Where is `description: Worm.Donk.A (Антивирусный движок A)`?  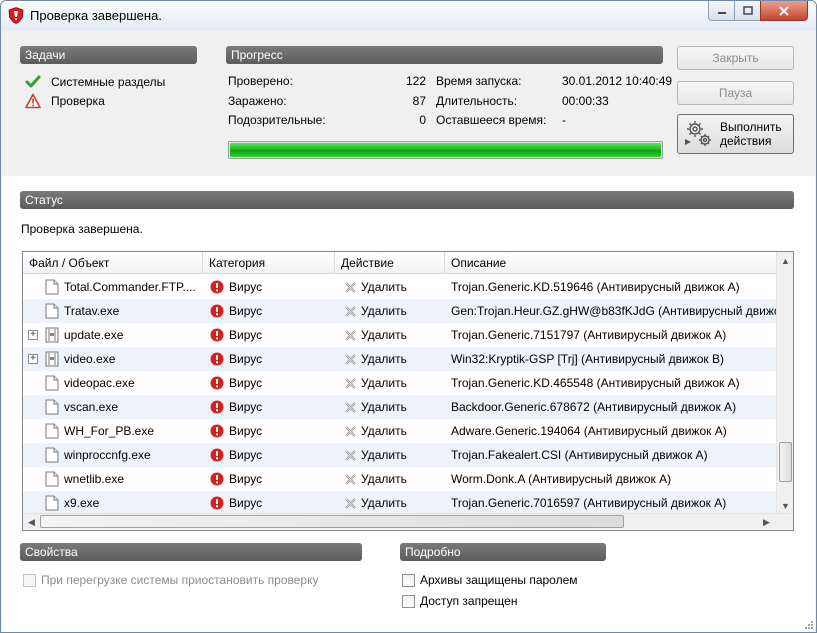 description: Worm.Donk.A (Антивирусный движок A) is located at coordinates (561, 479).